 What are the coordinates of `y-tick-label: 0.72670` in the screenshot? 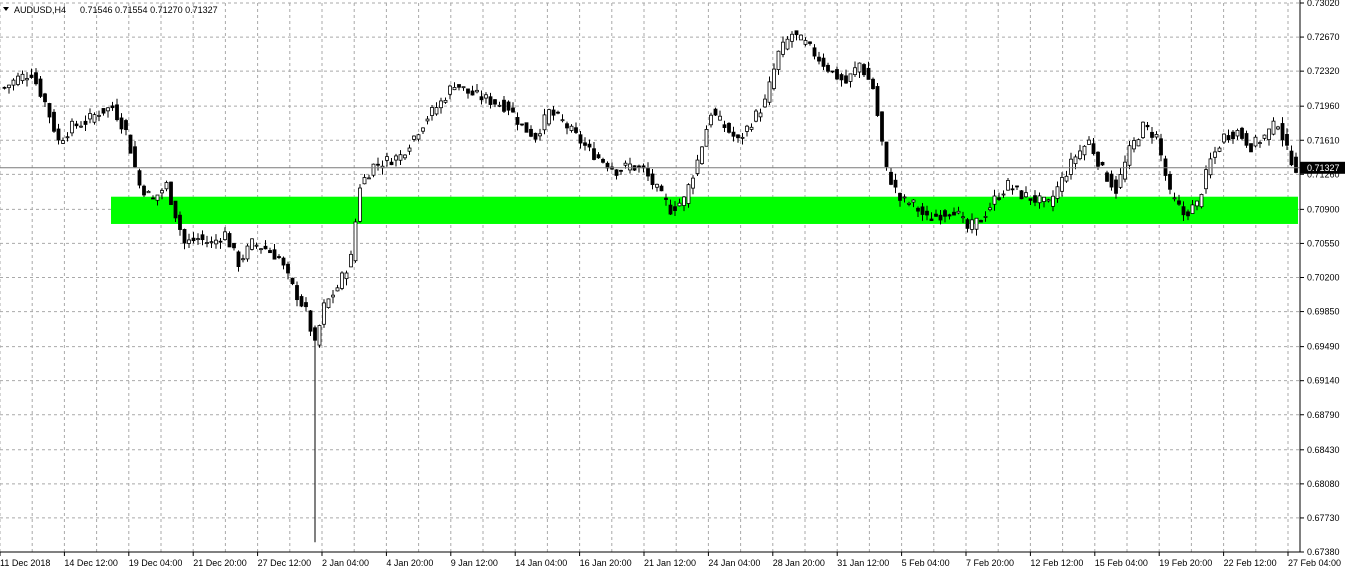 It's located at (1323, 37).